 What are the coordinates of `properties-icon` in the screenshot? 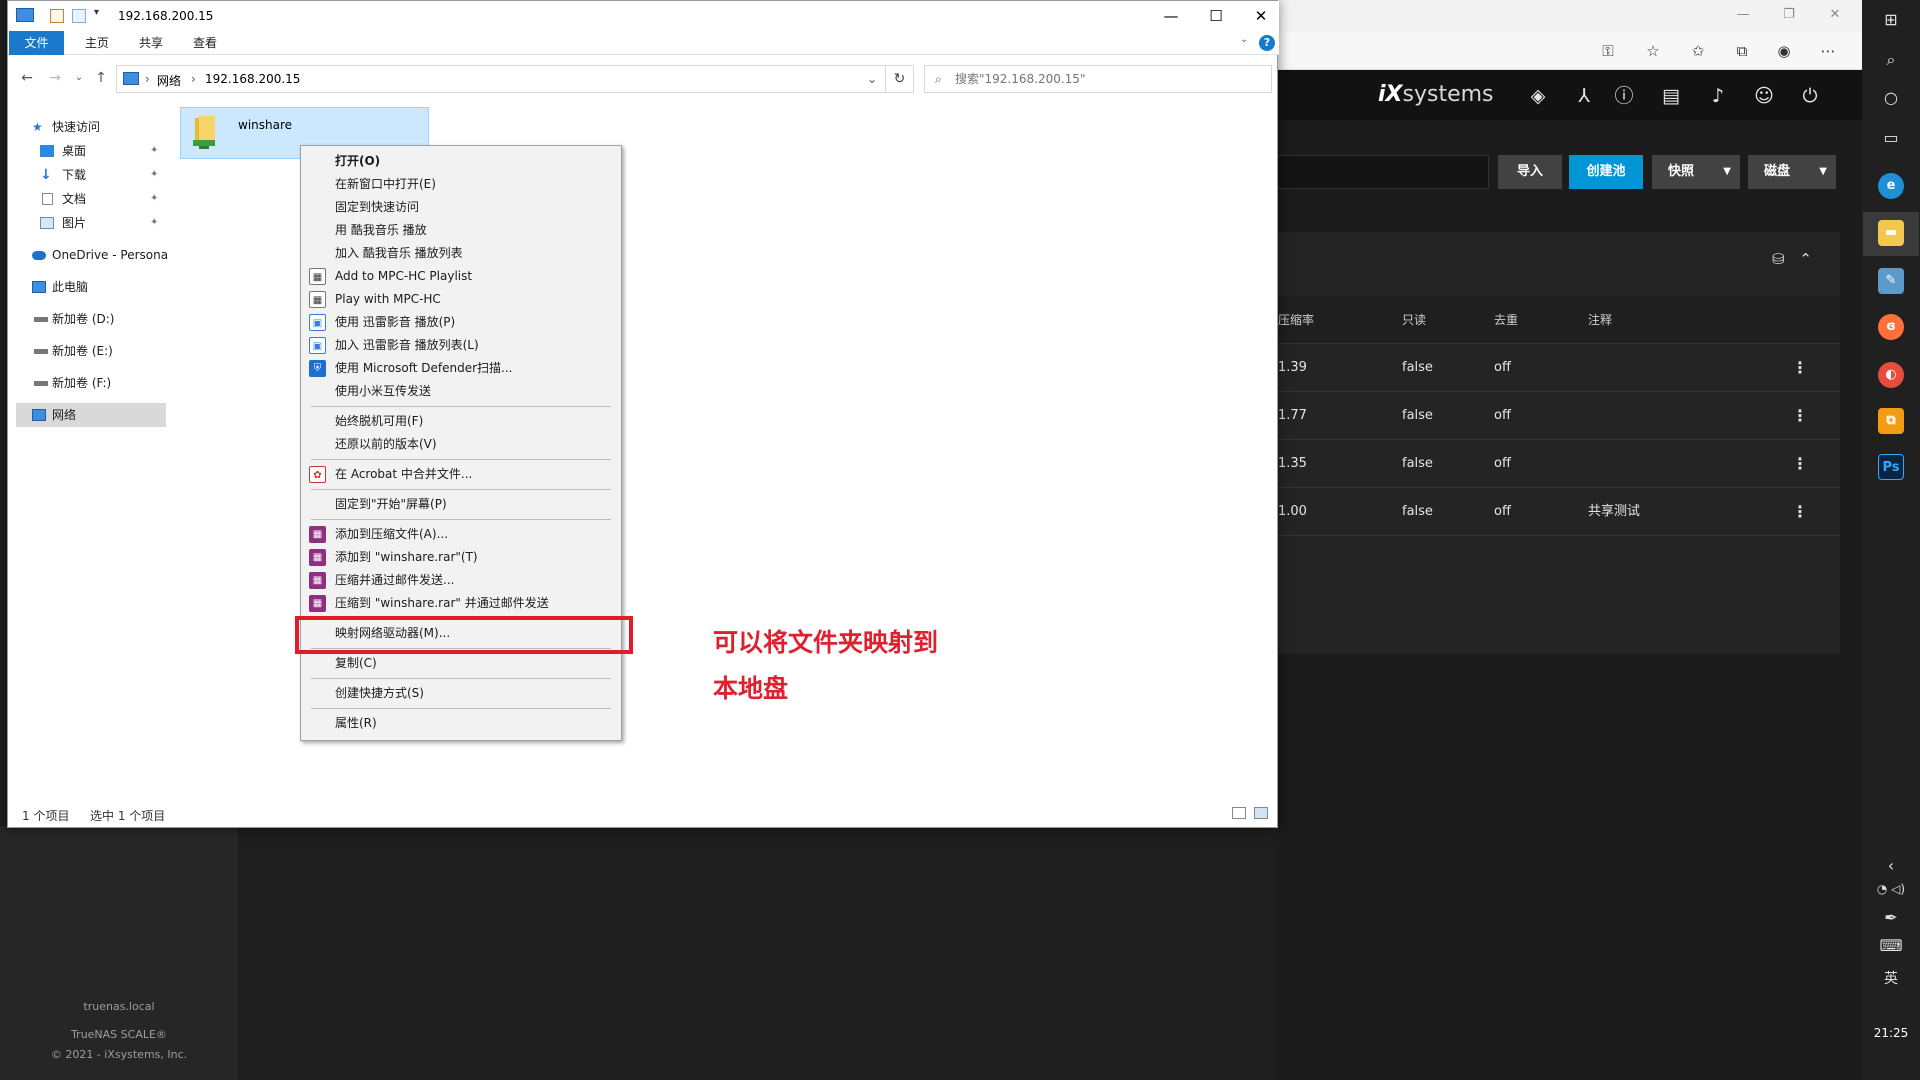 It's located at (57, 16).